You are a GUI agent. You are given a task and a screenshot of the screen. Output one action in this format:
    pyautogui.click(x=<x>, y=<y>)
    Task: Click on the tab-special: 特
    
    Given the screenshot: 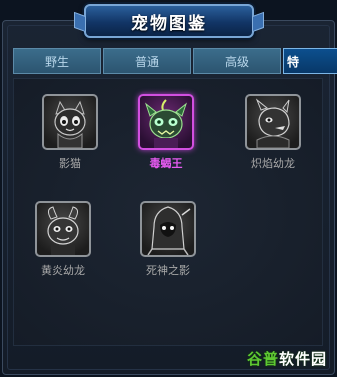 What is the action you would take?
    pyautogui.click(x=310, y=61)
    